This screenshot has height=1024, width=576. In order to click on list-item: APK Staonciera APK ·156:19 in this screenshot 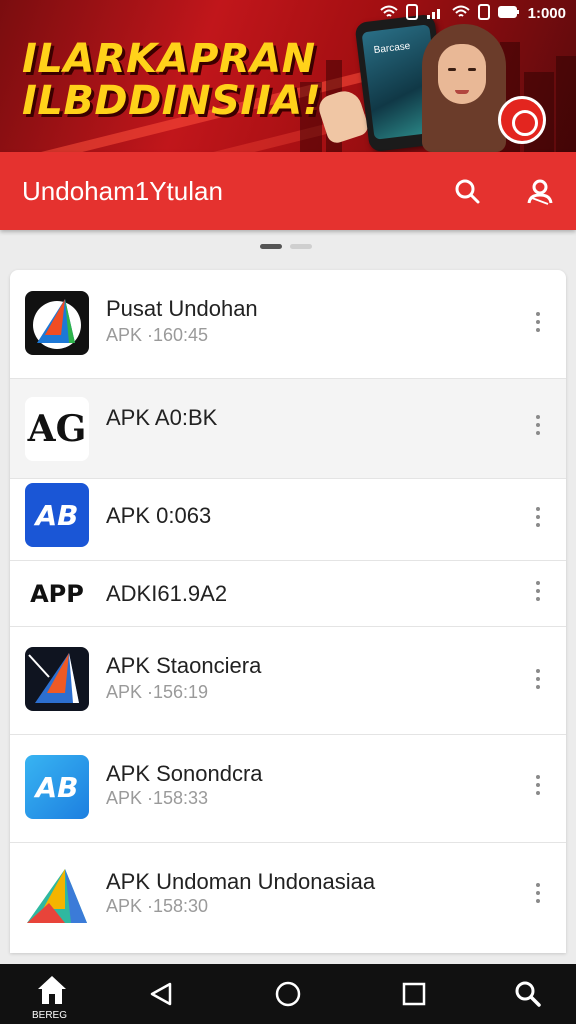, I will do `click(288, 681)`.